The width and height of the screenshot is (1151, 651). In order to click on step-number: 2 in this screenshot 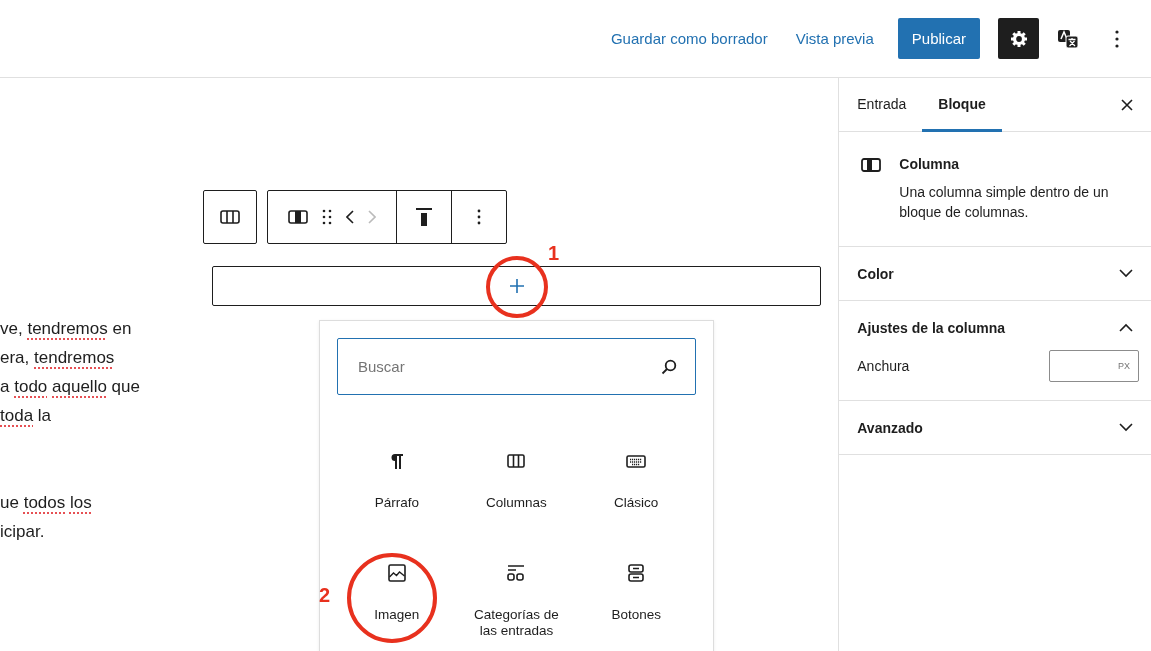, I will do `click(325, 595)`.